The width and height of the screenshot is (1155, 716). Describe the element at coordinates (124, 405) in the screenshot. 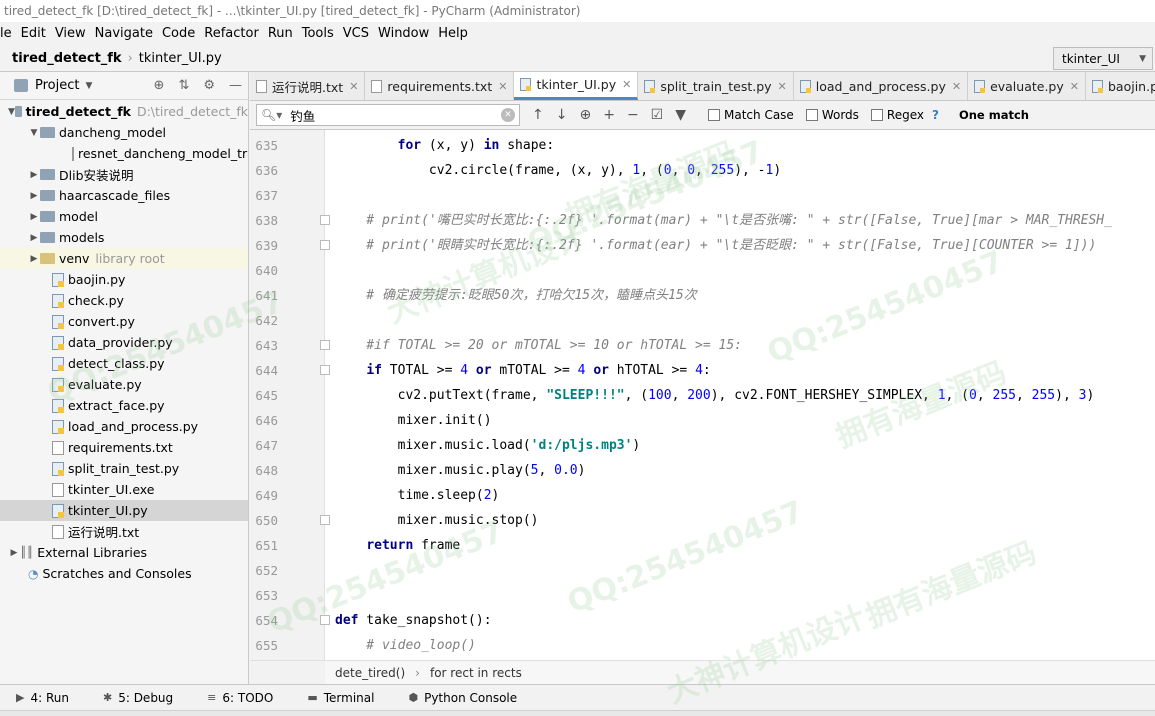

I see `tree-item-file: extract_face.py` at that location.